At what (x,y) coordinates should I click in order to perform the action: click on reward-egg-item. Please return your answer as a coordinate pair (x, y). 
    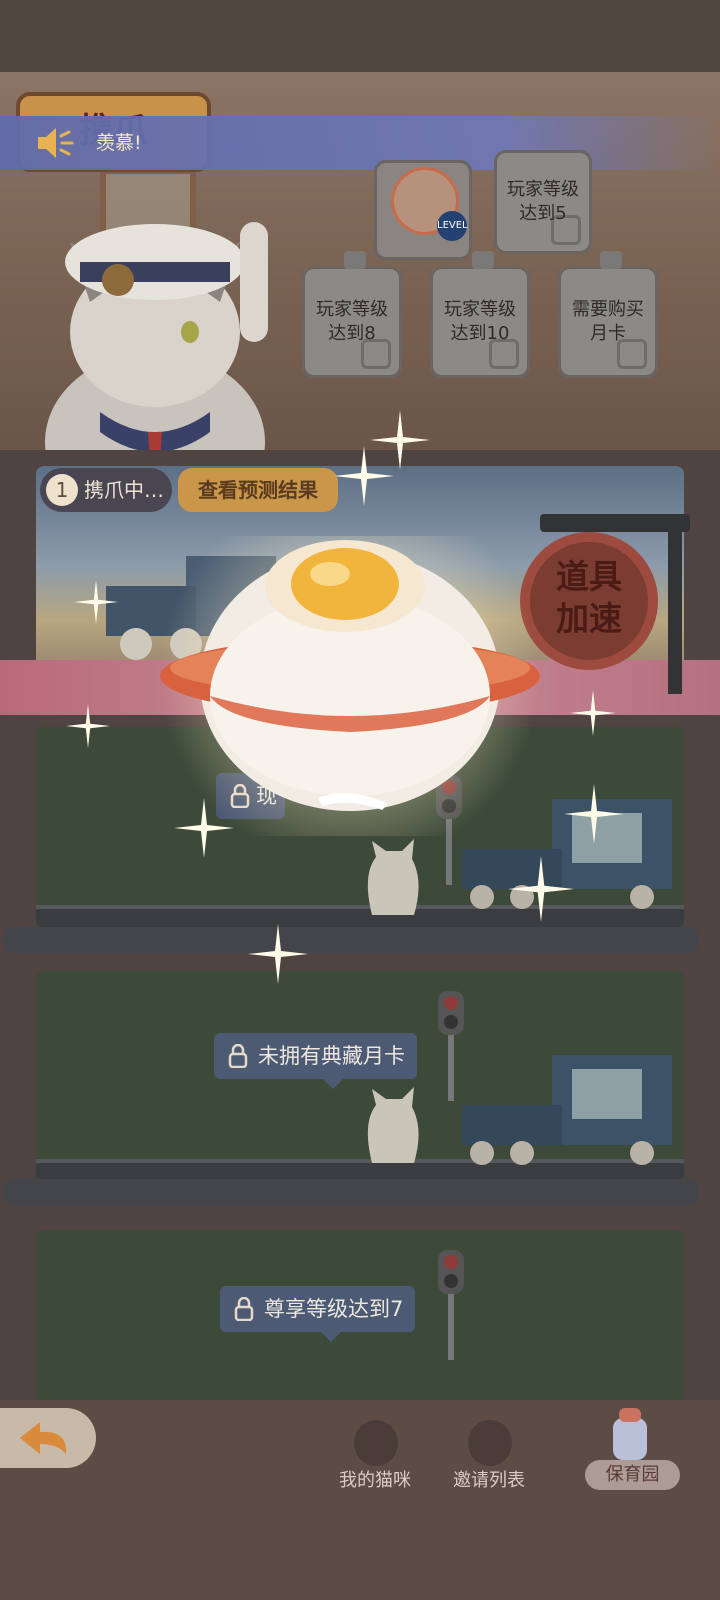
    Looking at the image, I should click on (350, 686).